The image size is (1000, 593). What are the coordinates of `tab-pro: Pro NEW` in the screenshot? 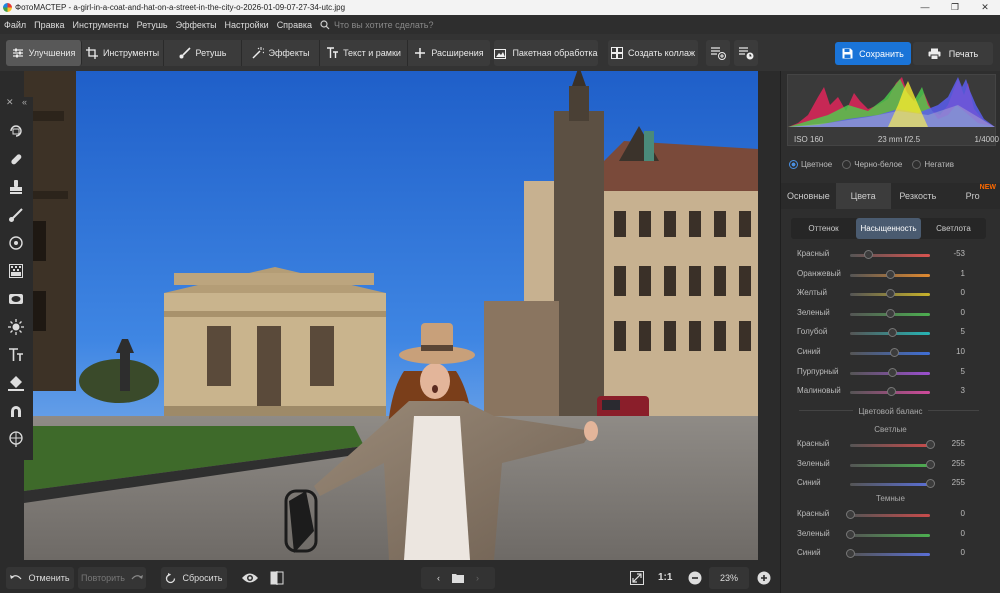 It's located at (972, 196).